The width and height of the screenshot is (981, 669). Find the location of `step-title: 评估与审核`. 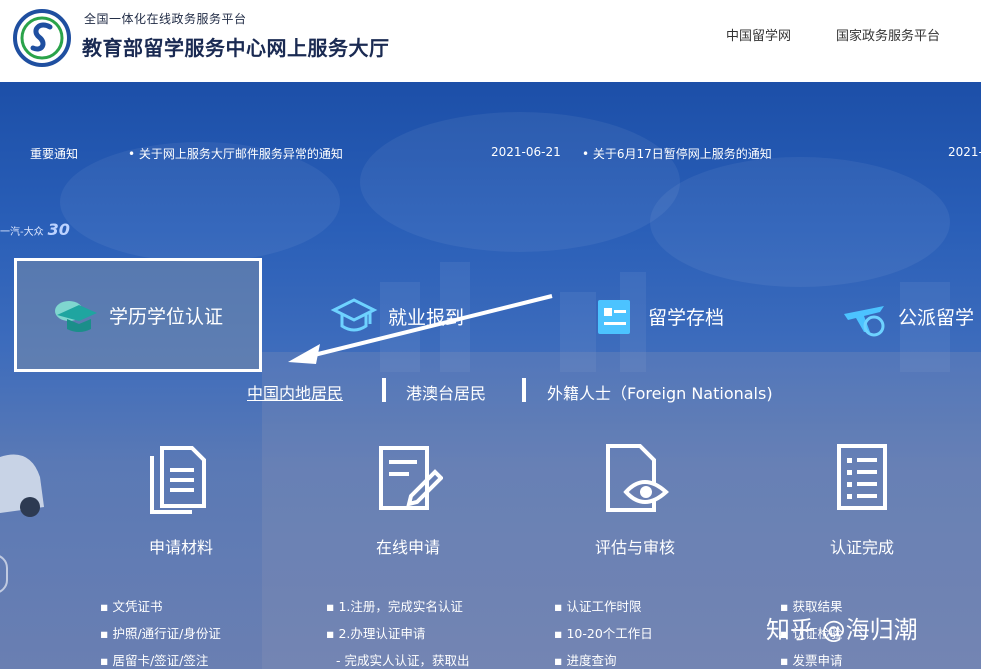

step-title: 评估与审核 is located at coordinates (634, 547).